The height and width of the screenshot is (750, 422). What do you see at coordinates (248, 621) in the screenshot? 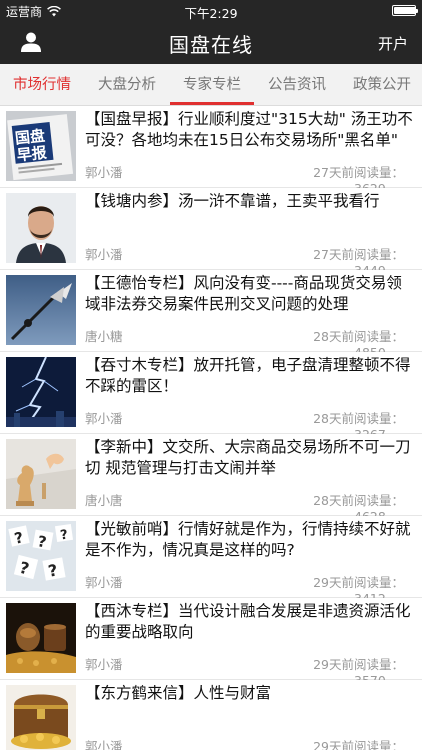
I see `article-title: 【西沐专栏】当代设计融合发展是非遗资源活化的重要战略取向` at bounding box center [248, 621].